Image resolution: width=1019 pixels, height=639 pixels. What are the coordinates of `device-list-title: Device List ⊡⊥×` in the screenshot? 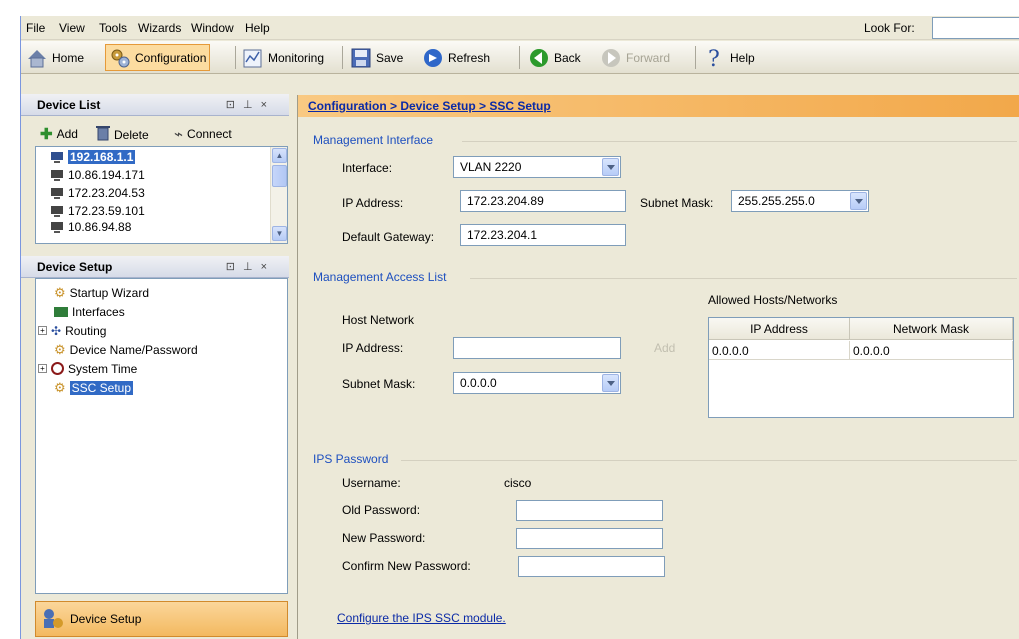 It's located at (155, 105).